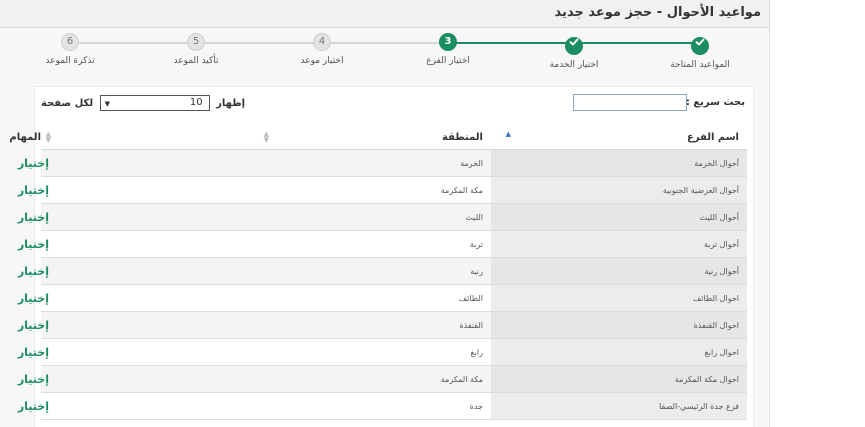 Image resolution: width=865 pixels, height=427 pixels. I want to click on branch-name: أحوال الليث, so click(619, 217).